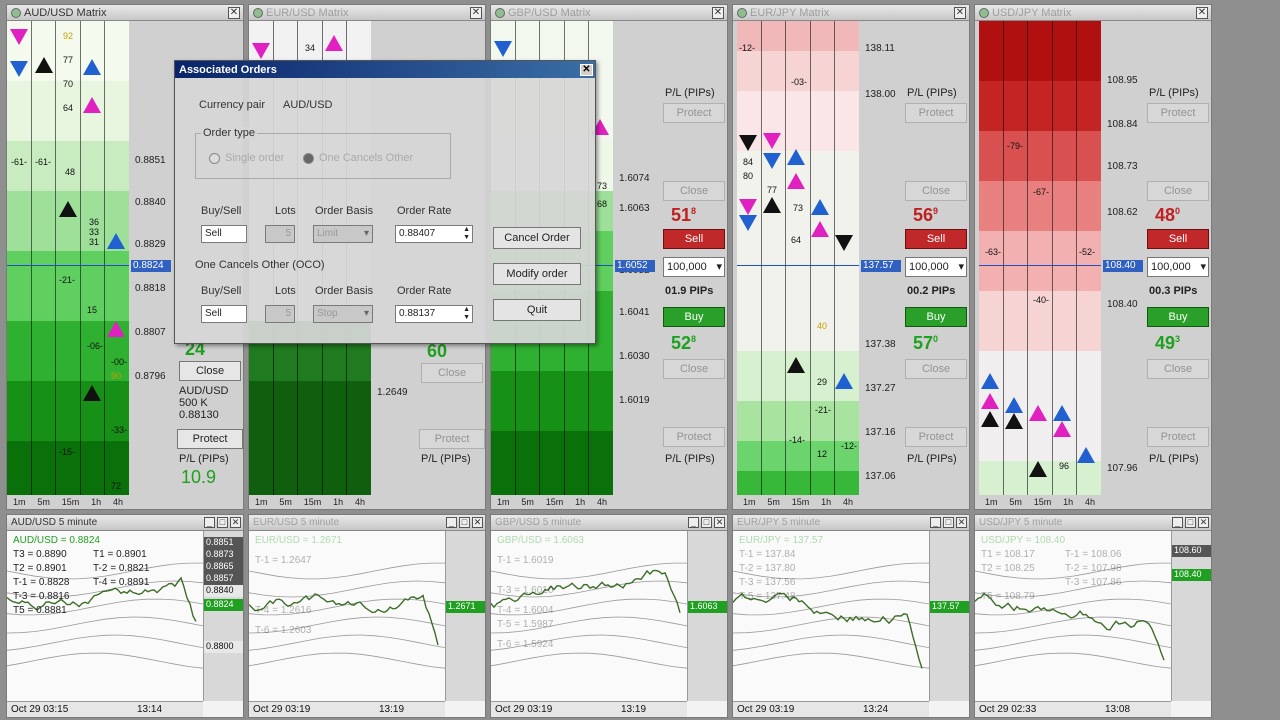 Image resolution: width=1280 pixels, height=720 pixels. I want to click on chart-titlebar: EUR/JPY 5 minute _ □ ✕, so click(851, 523).